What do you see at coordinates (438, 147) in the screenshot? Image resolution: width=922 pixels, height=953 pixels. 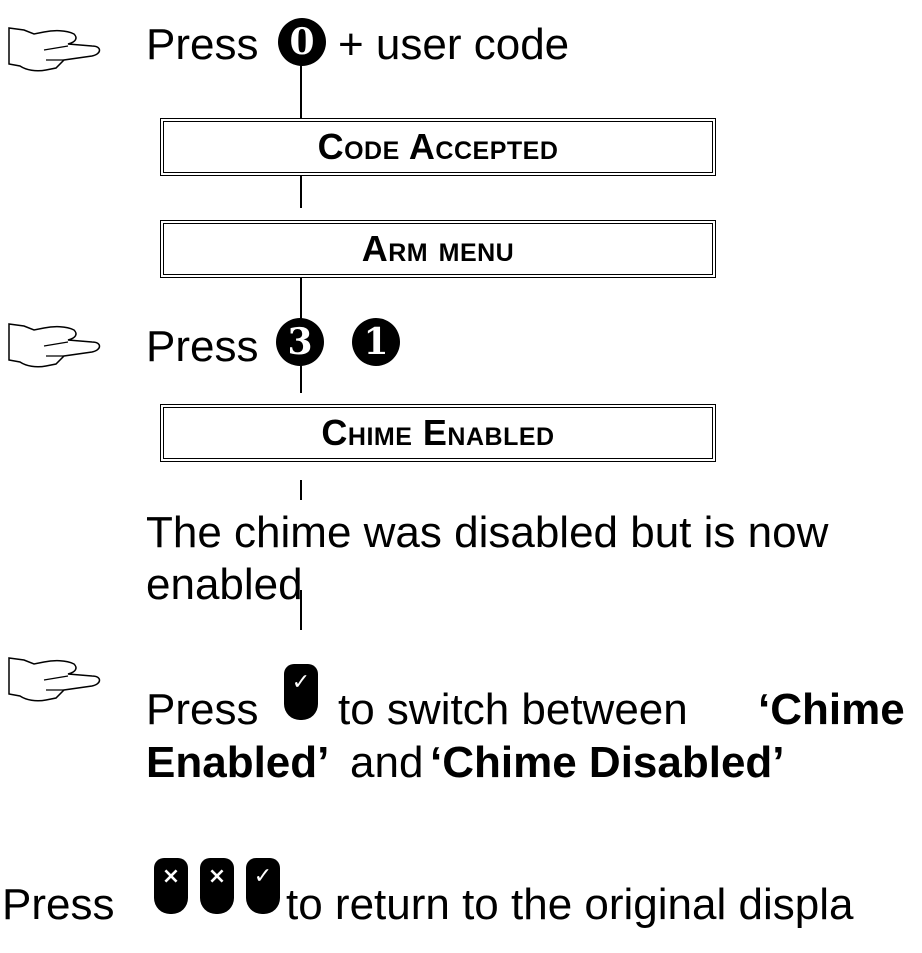 I see `lcd-display-code-accepted: Code Accepted` at bounding box center [438, 147].